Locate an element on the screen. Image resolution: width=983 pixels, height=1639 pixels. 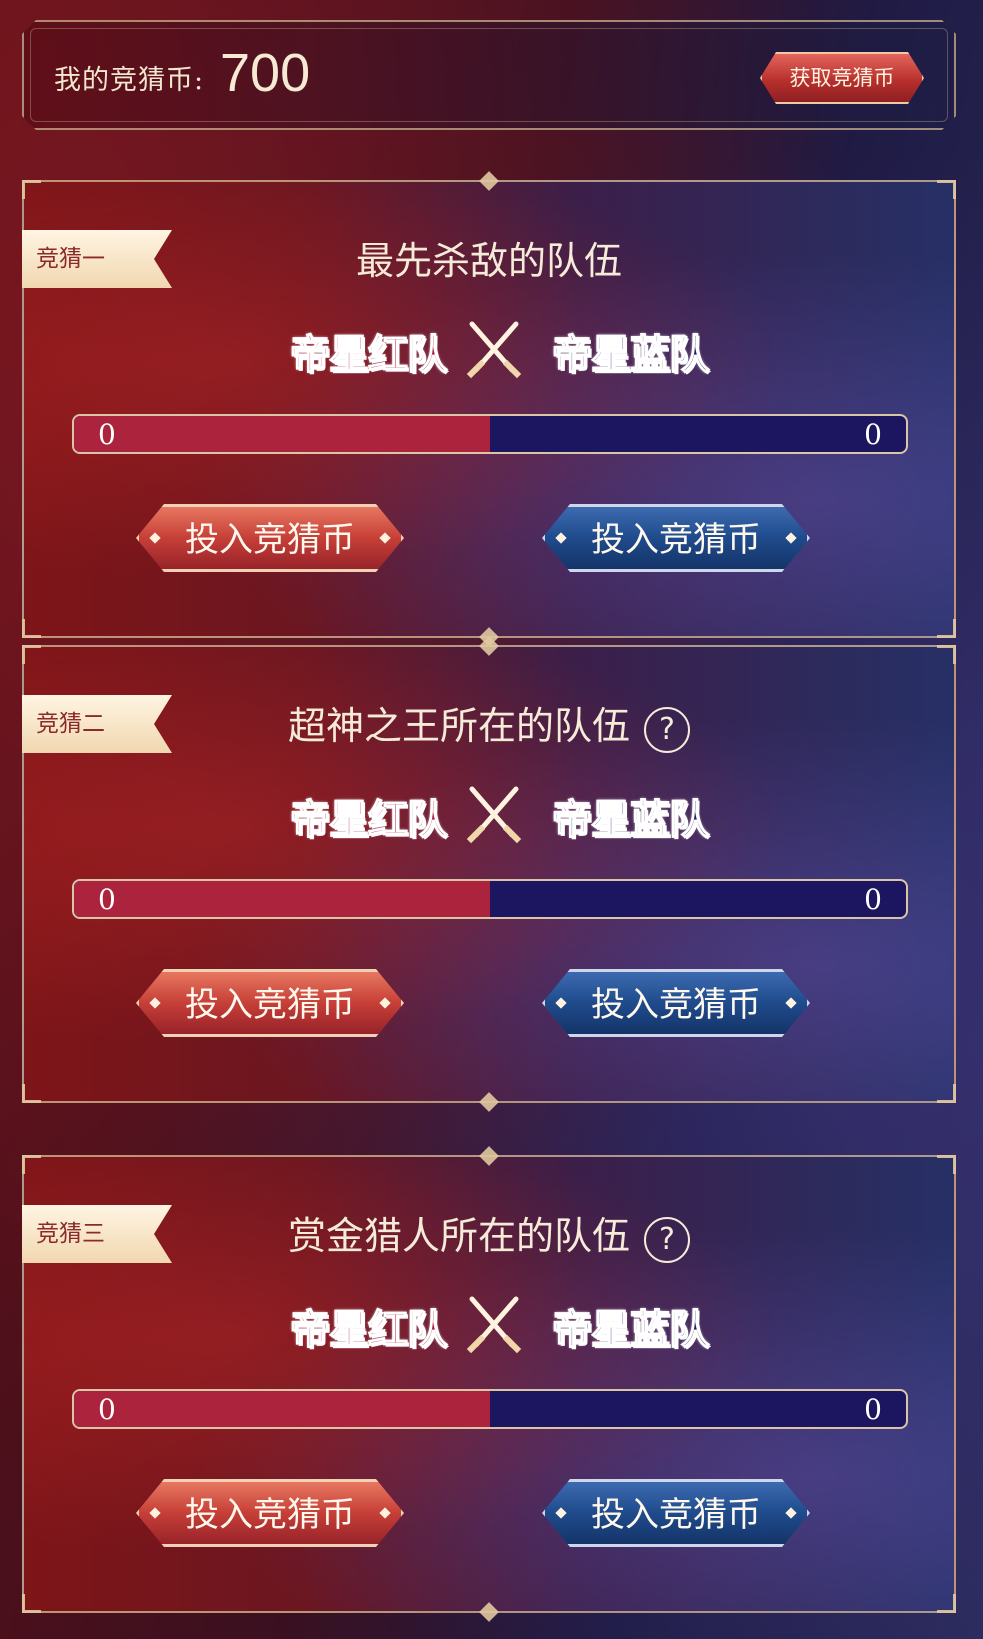
quiz-question: 最先杀敌的队伍 is located at coordinates (489, 257).